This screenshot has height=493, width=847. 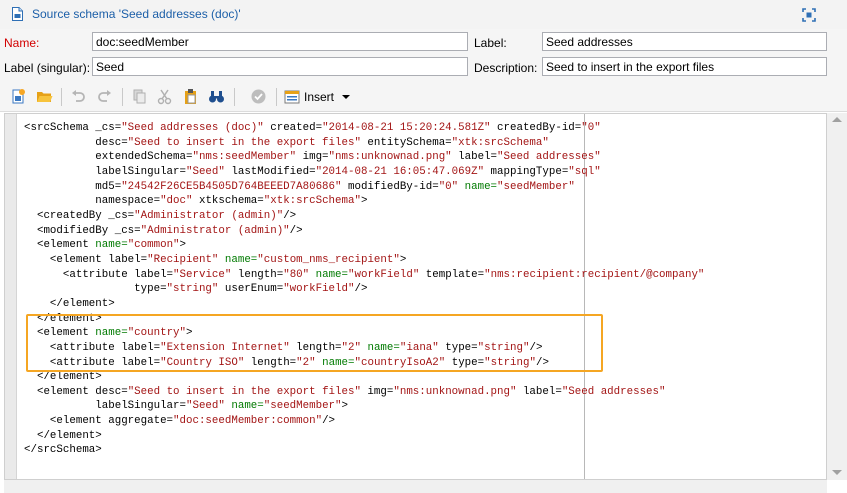 I want to click on vertical-scrollbar, so click(x=837, y=296).